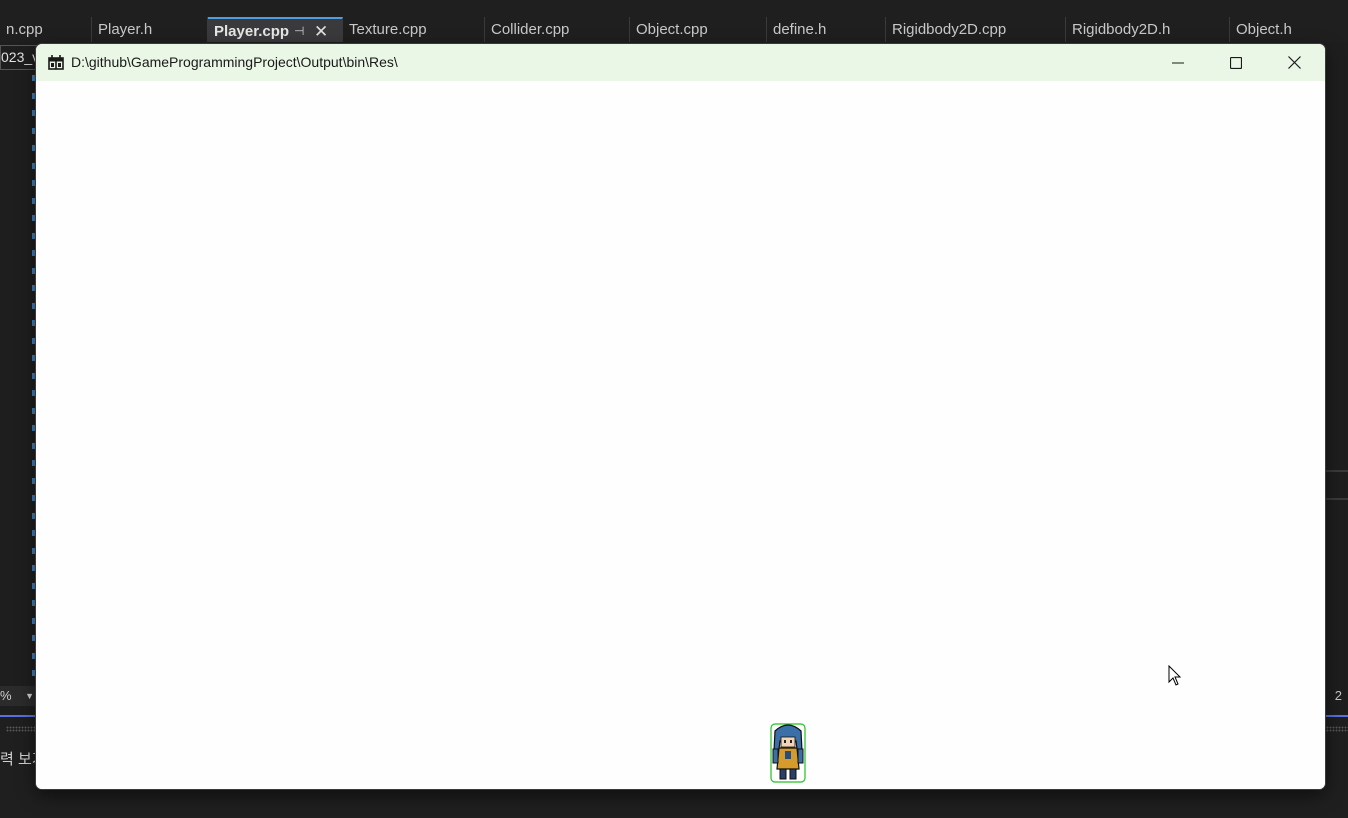  I want to click on zoom-dropdown: % ▼, so click(18, 696).